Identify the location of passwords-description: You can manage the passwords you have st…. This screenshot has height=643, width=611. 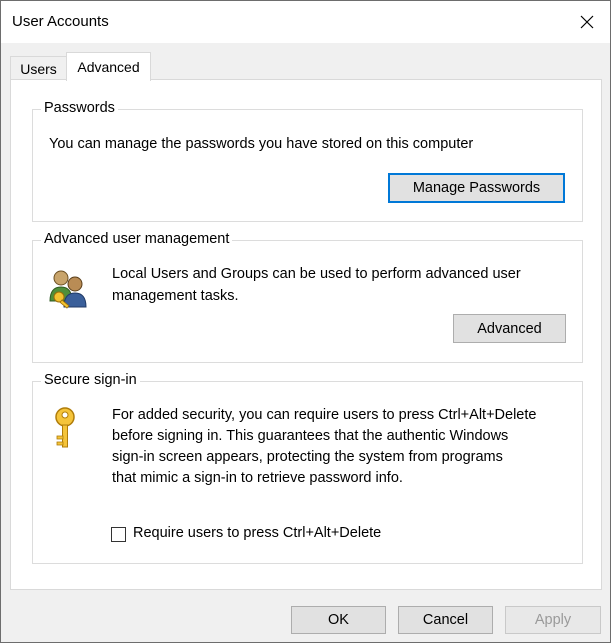
(261, 144).